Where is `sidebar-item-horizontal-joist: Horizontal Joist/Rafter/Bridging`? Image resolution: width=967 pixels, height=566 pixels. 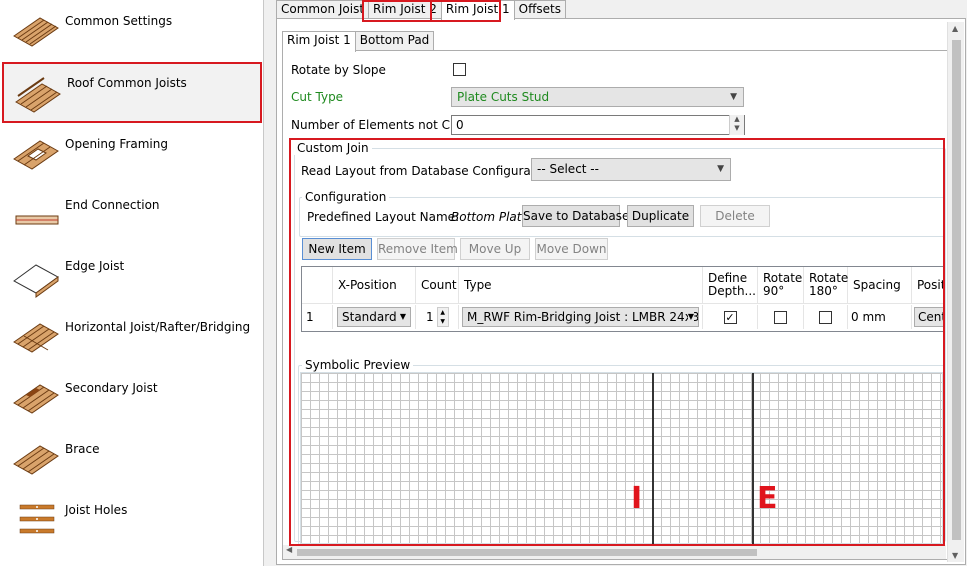
sidebar-item-horizontal-joist: Horizontal Joist/Rafter/Bridging is located at coordinates (131, 336).